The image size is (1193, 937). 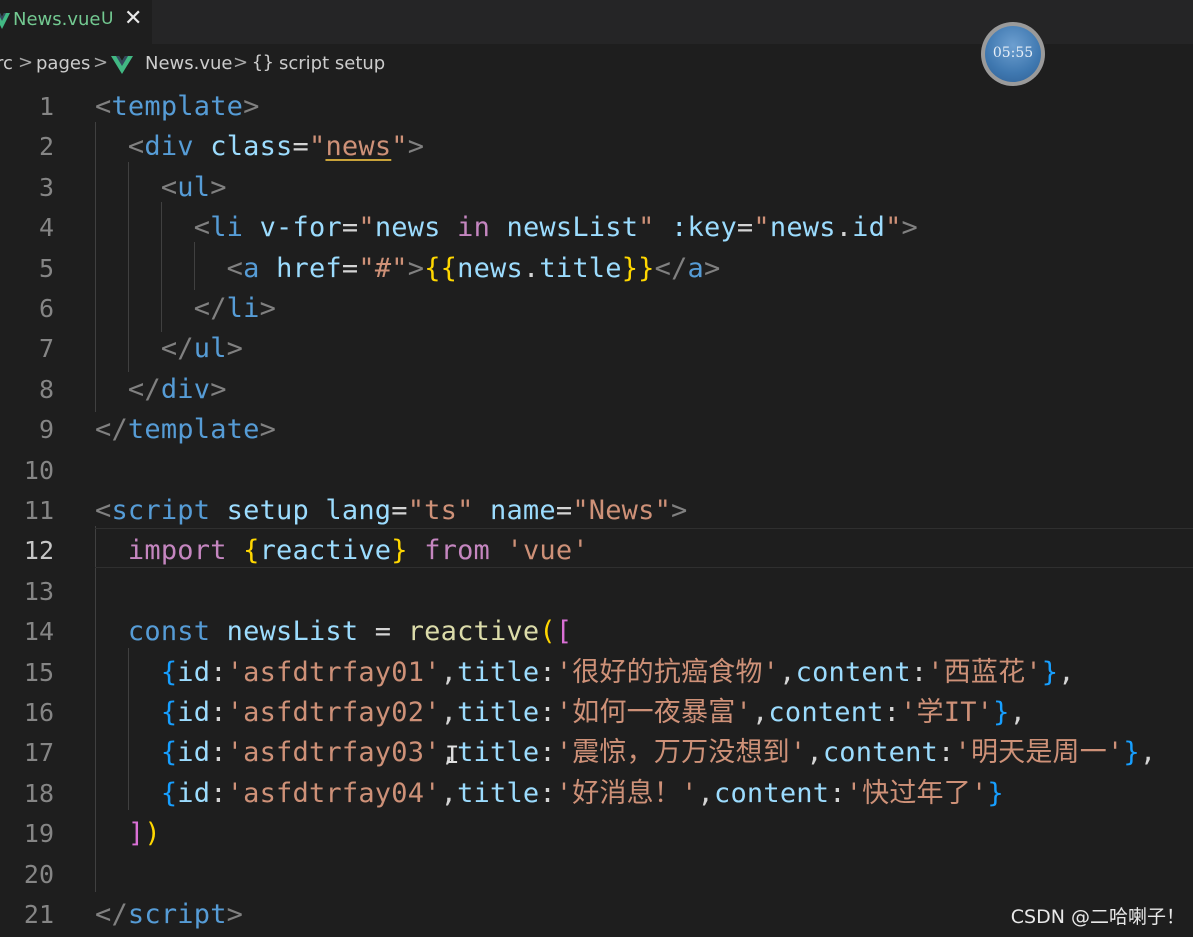 What do you see at coordinates (46, 349) in the screenshot?
I see `line-number: 7` at bounding box center [46, 349].